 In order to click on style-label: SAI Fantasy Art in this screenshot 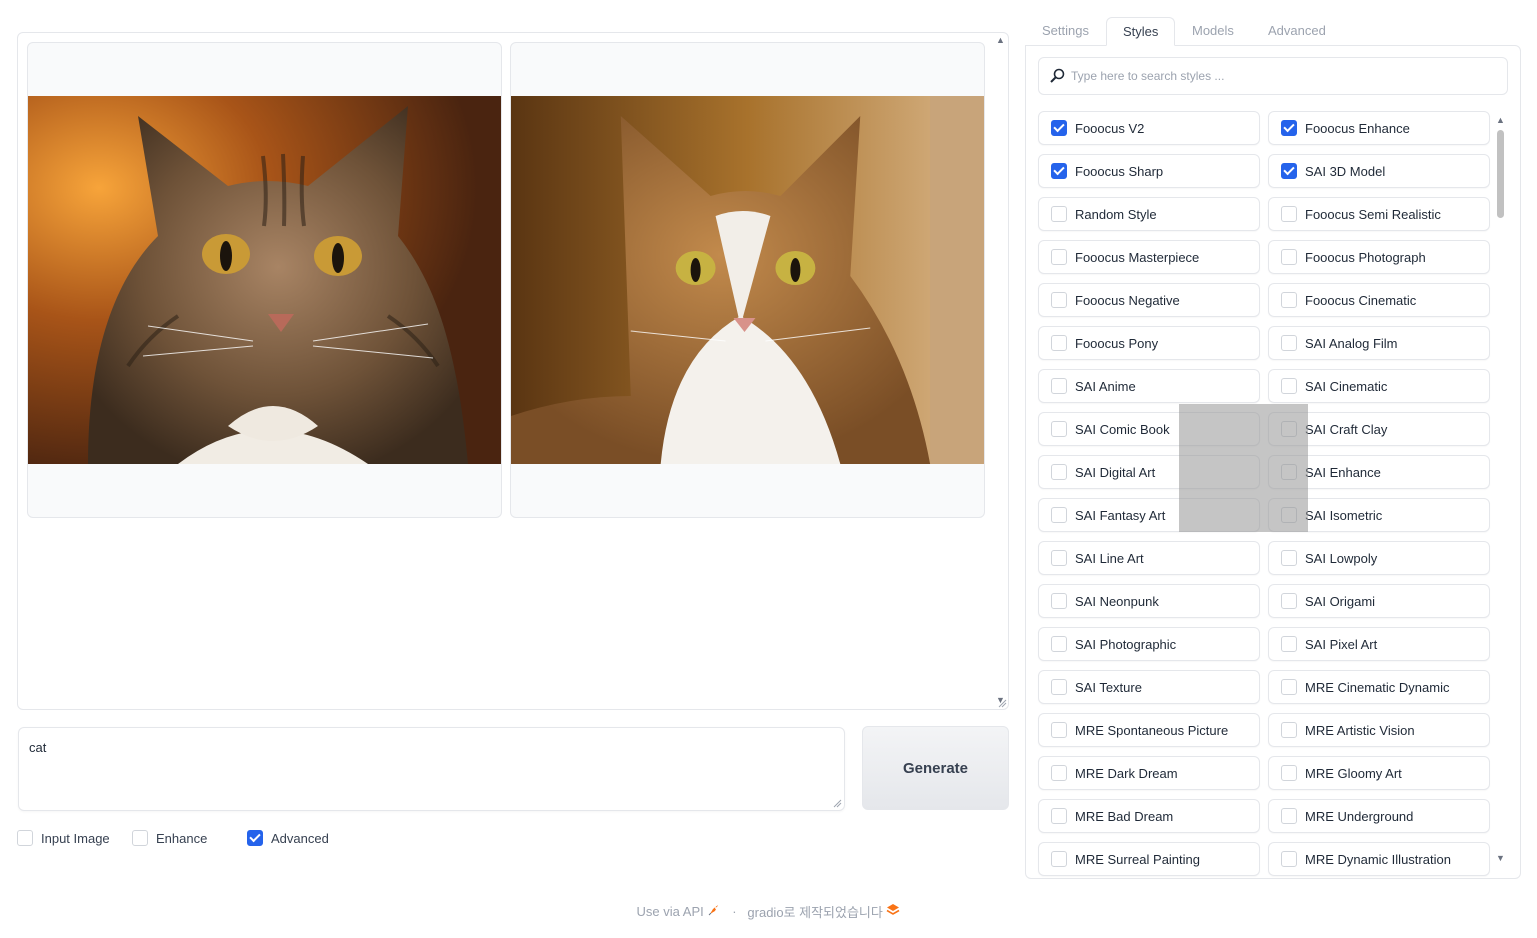, I will do `click(1120, 515)`.